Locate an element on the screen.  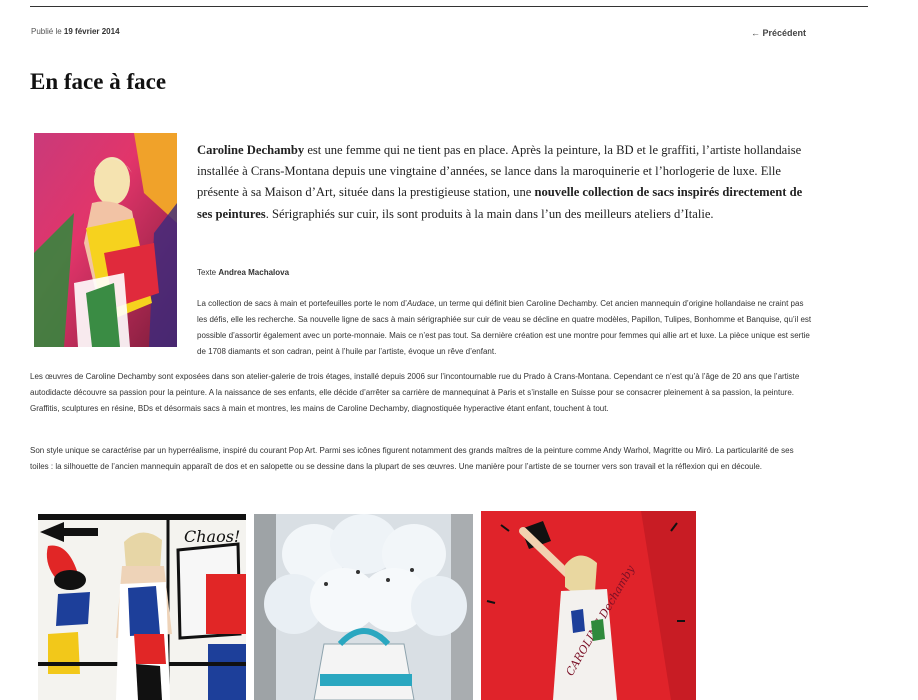
credit-prefix: Texte is located at coordinates (207, 272).